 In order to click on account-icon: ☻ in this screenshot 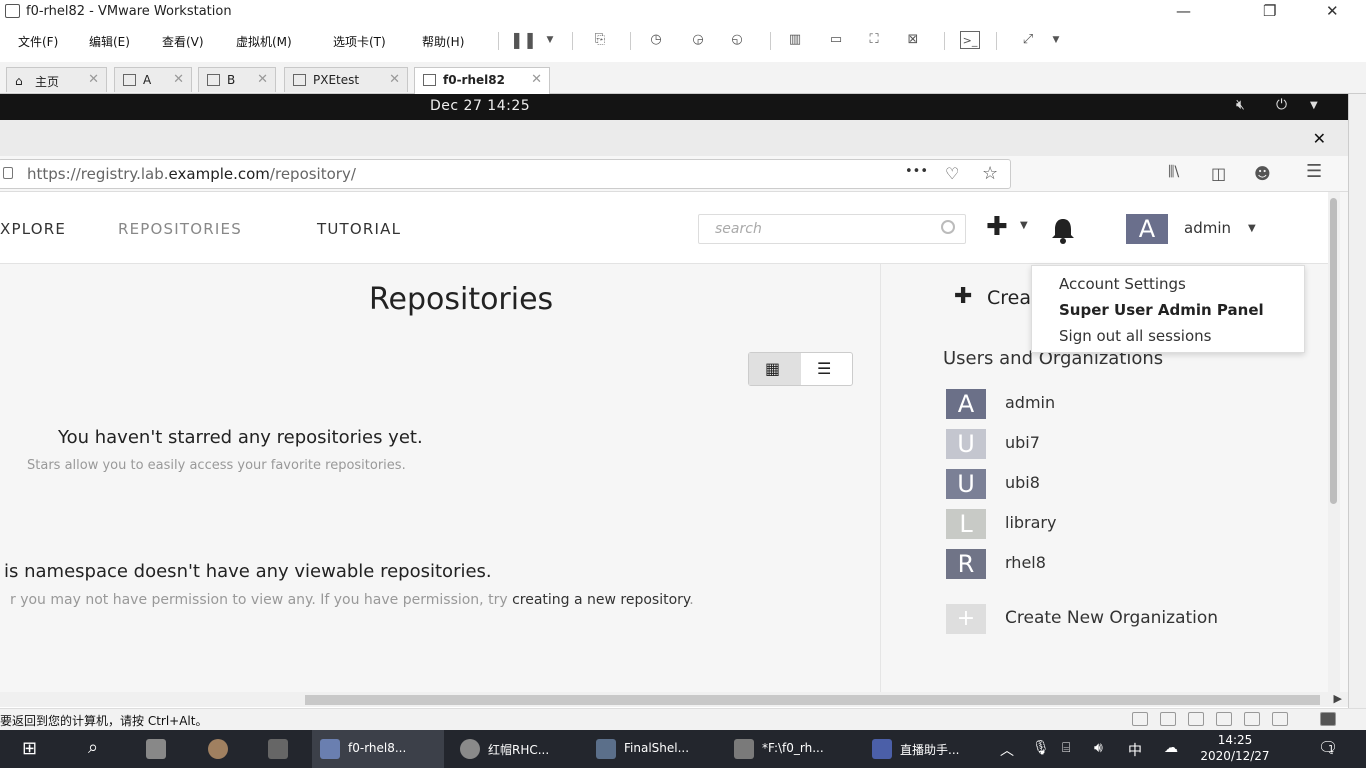, I will do `click(1262, 173)`.